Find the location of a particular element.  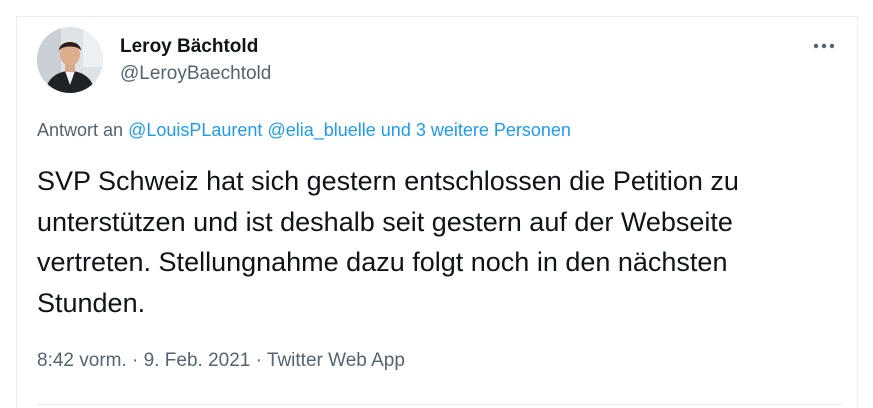

more-recipients-link: und 3 weitere Personen is located at coordinates (476, 130).